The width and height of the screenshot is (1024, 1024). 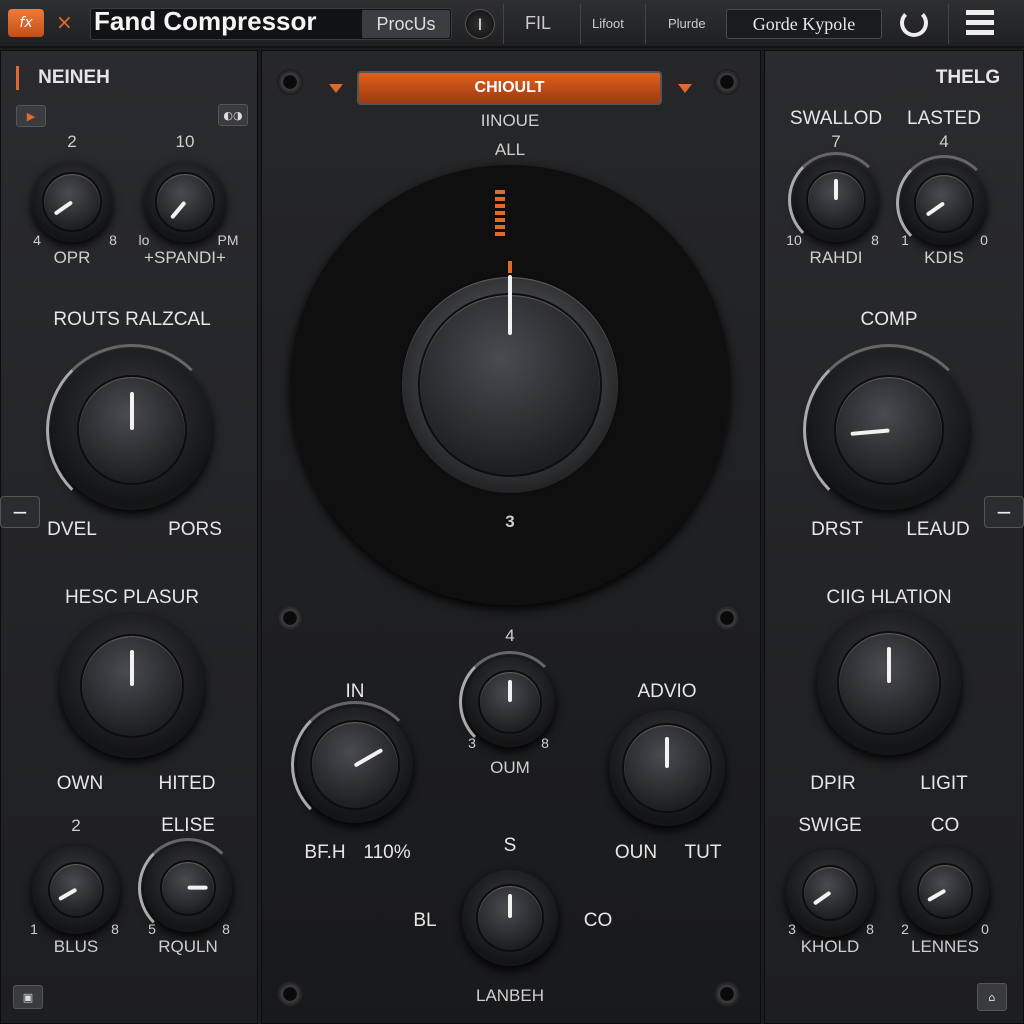 What do you see at coordinates (510, 635) in the screenshot?
I see `knob-title: 4` at bounding box center [510, 635].